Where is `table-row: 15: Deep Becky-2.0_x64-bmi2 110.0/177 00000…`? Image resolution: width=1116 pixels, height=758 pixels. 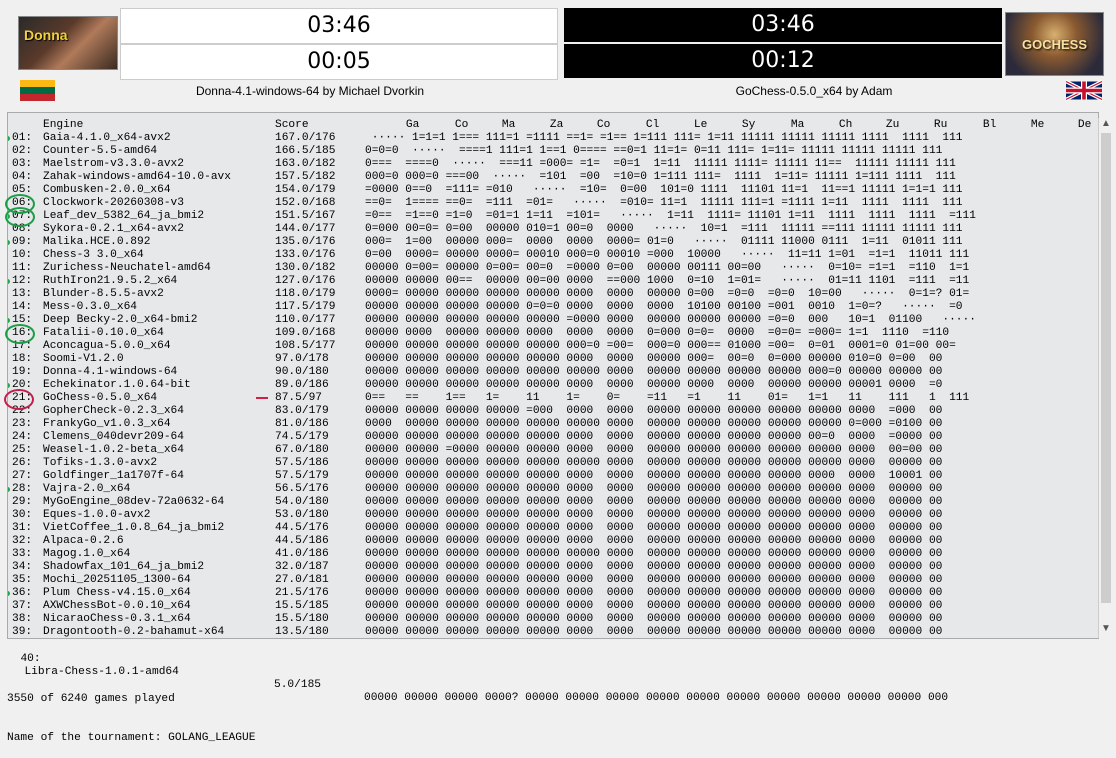
table-row: 15: Deep Becky-2.0_x64-bmi2 110.0/177 00000… is located at coordinates (553, 320).